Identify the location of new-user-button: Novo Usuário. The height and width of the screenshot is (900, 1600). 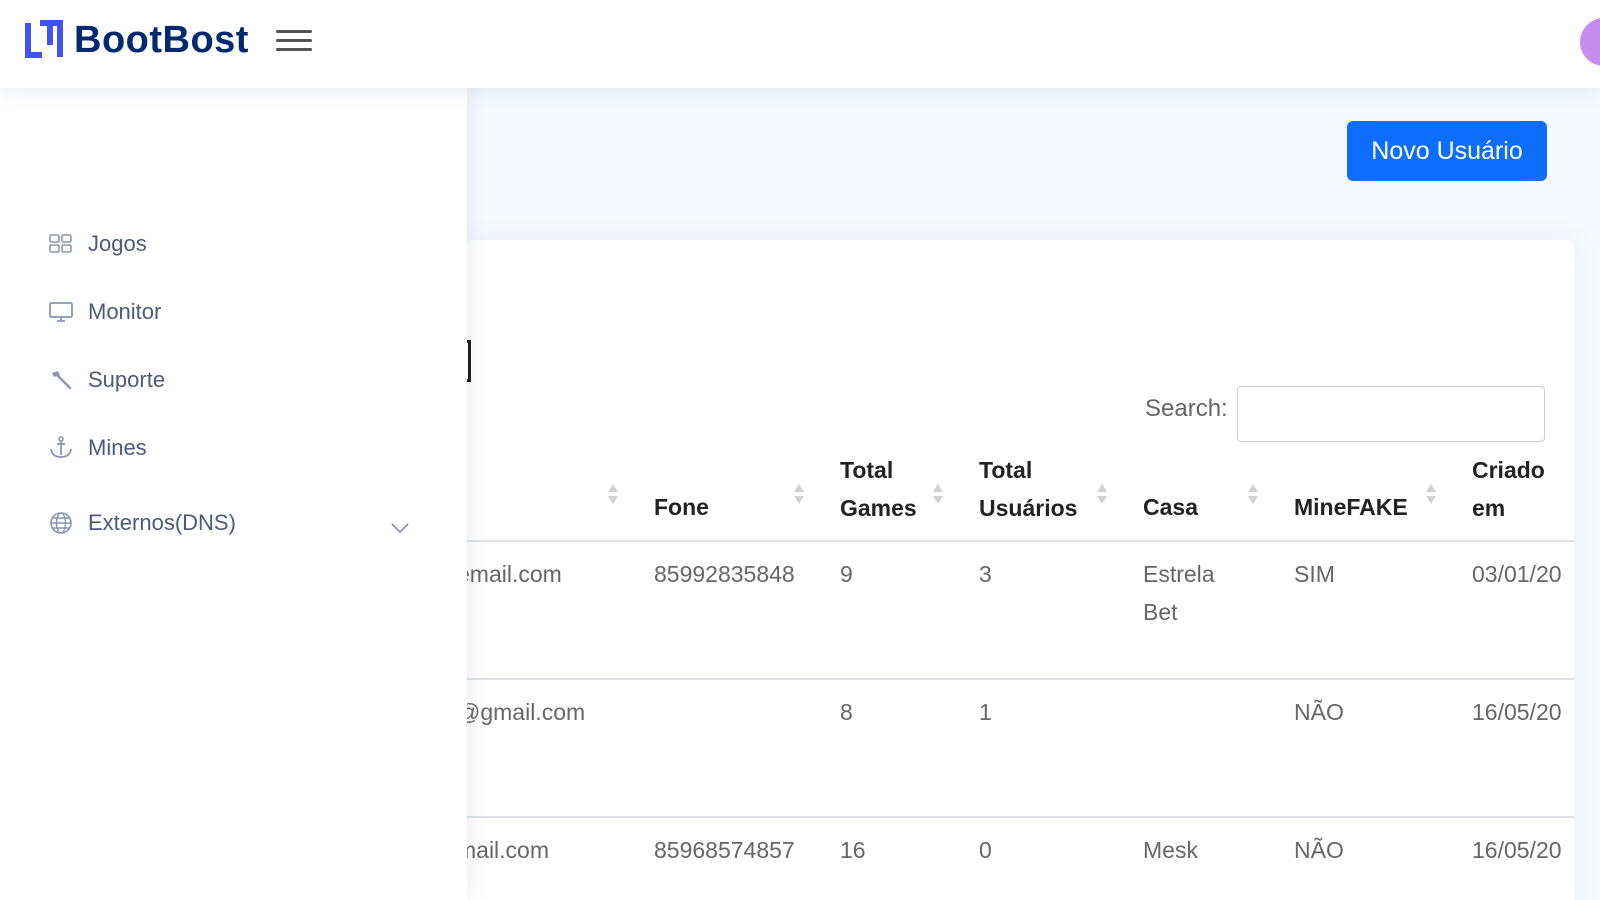
(1447, 151).